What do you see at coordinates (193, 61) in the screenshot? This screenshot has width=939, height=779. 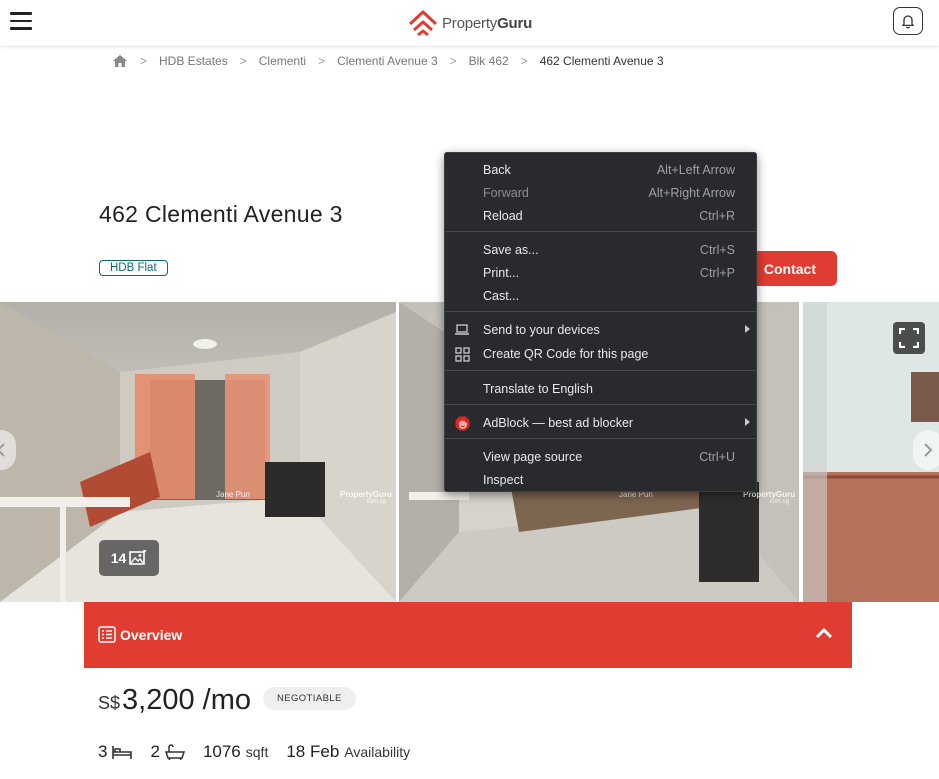 I see `breadcrumb-hdb-estates: HDB Estates` at bounding box center [193, 61].